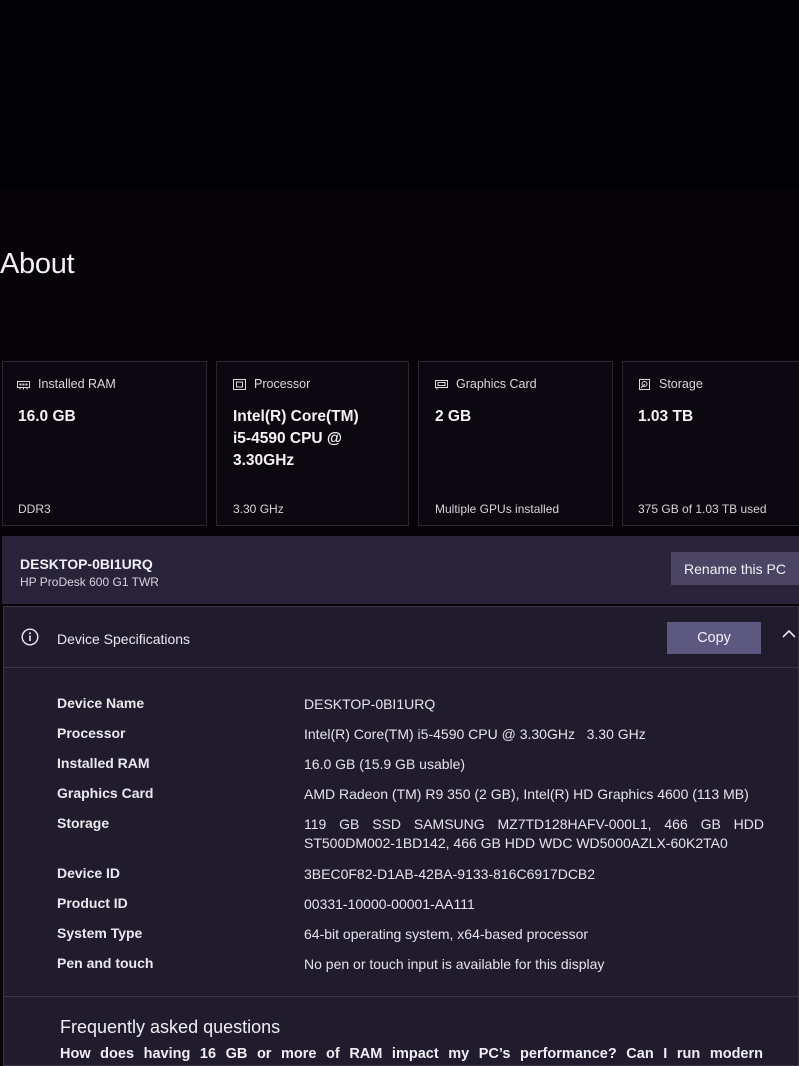  I want to click on spec-label: System Type, so click(100, 933).